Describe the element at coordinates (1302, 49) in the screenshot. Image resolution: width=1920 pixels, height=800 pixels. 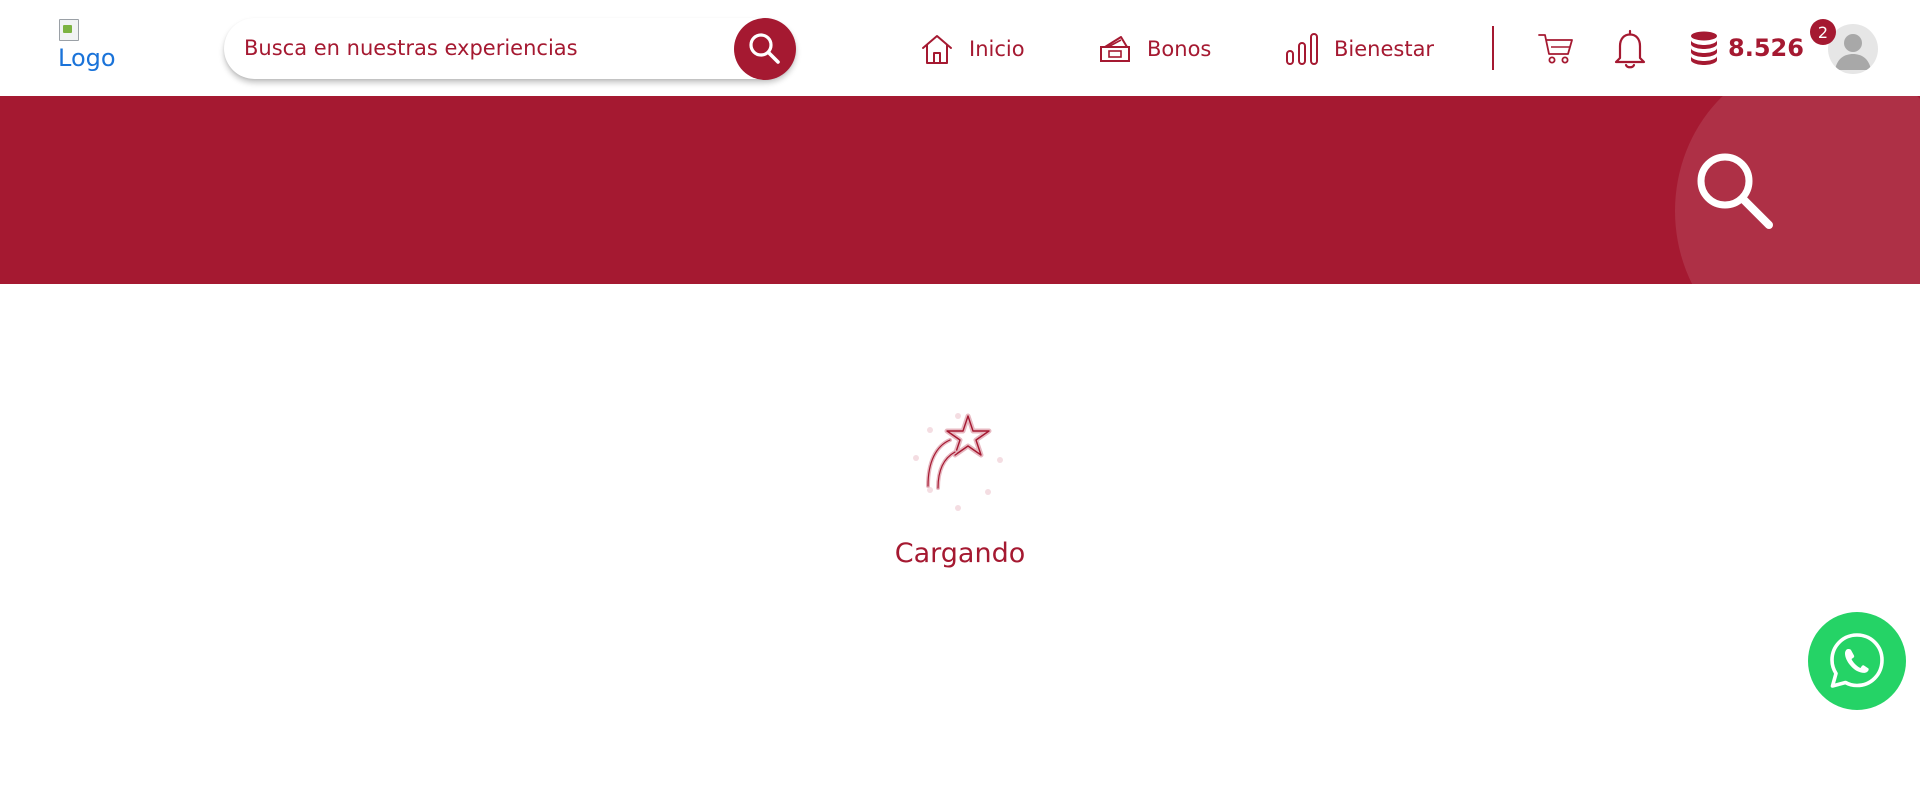
I see `bar-chart-icon` at that location.